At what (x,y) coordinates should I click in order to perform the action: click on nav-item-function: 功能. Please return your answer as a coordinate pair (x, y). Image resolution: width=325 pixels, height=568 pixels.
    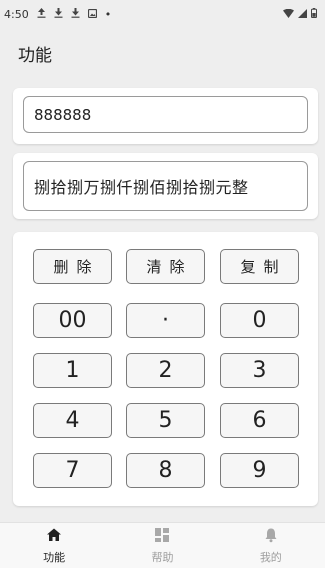
    Looking at the image, I should click on (54, 545).